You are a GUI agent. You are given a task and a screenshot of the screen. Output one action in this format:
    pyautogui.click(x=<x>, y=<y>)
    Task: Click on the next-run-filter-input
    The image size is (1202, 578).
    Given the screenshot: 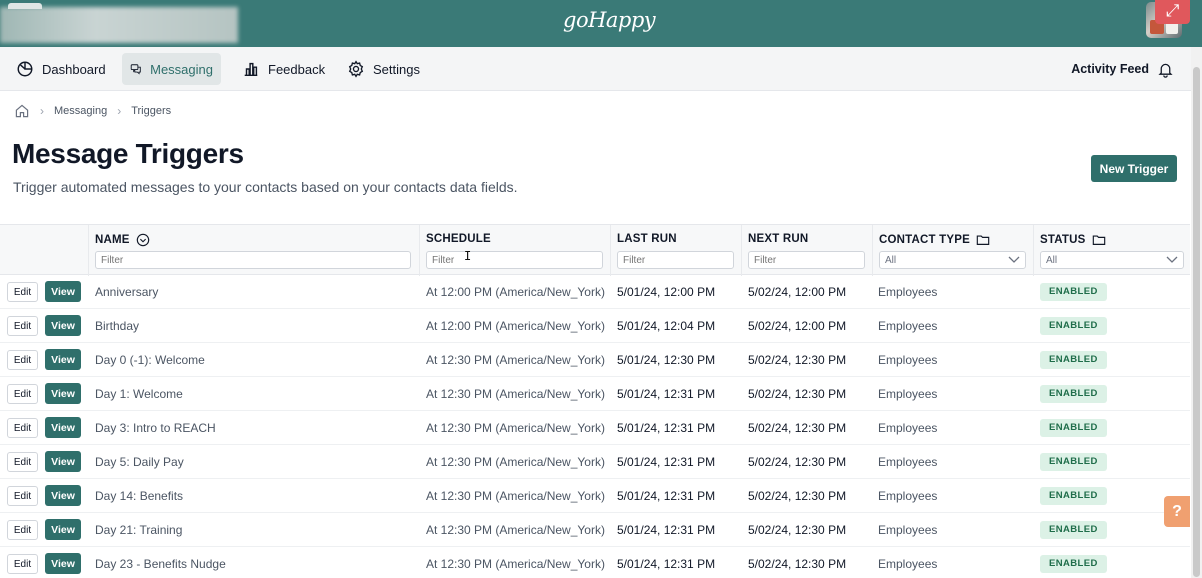 What is the action you would take?
    pyautogui.click(x=806, y=260)
    